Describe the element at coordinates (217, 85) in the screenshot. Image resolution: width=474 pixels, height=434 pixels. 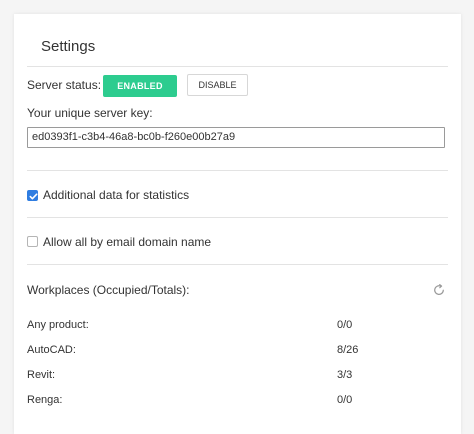
I see `disable-button: DISABLE` at that location.